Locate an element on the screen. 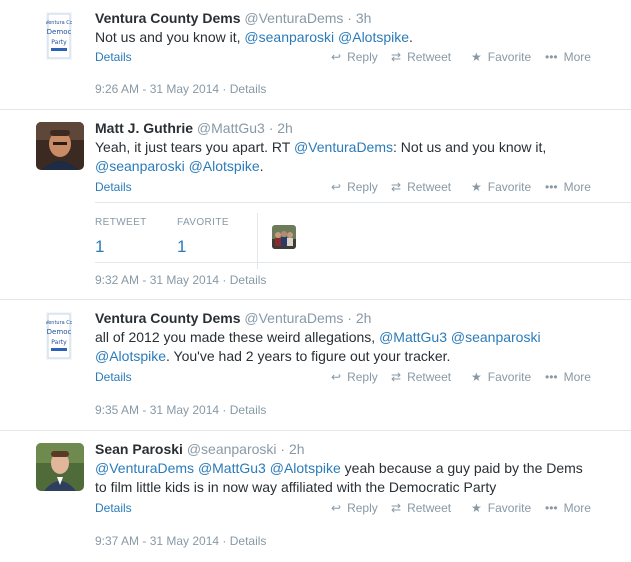 The height and width of the screenshot is (562, 631). retweet-count: 1 is located at coordinates (99, 247).